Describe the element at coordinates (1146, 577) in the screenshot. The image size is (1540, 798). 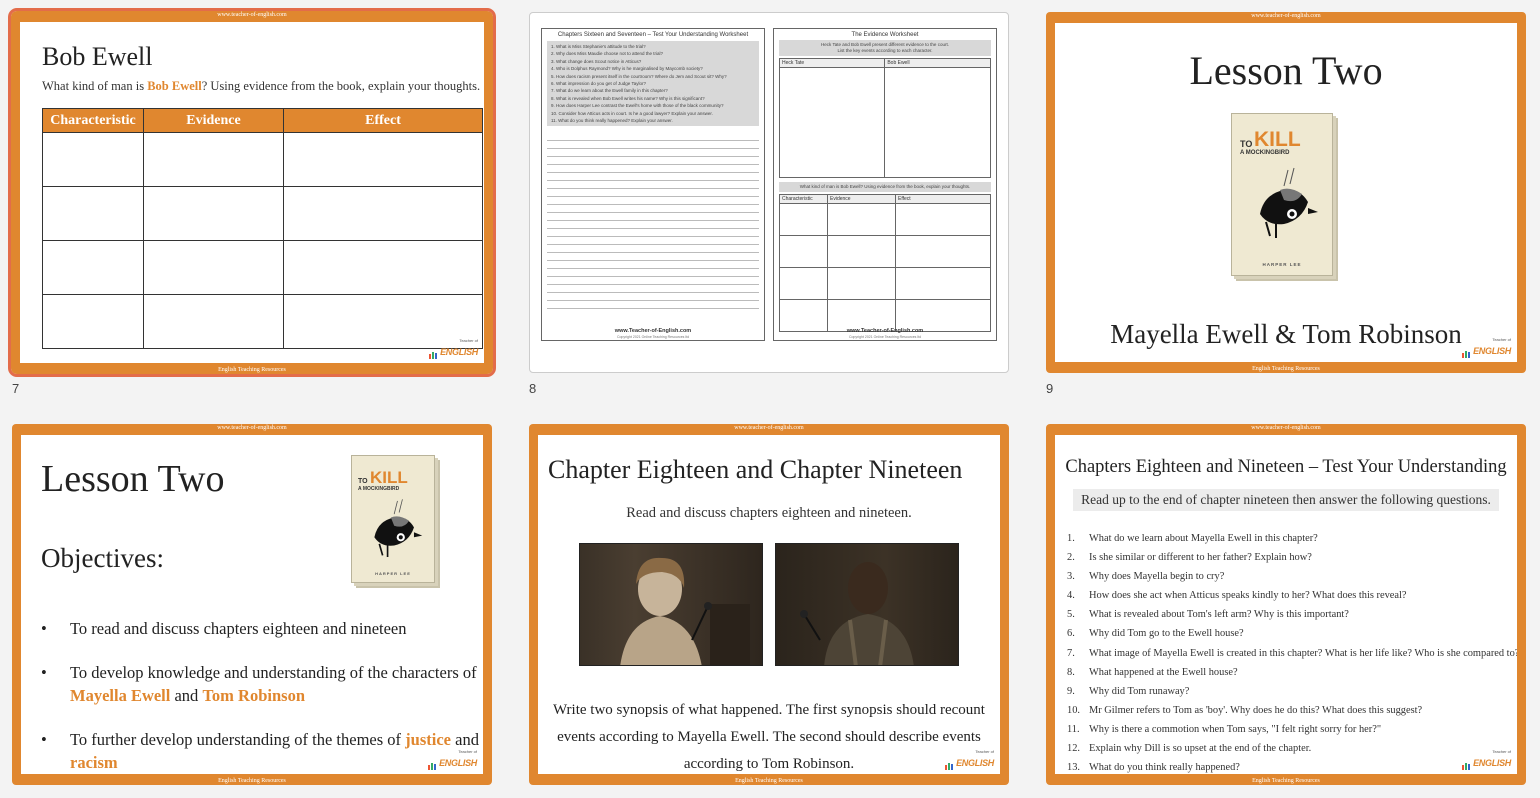
I see `question-item: 3. Why does Mayella begin to cry?` at that location.